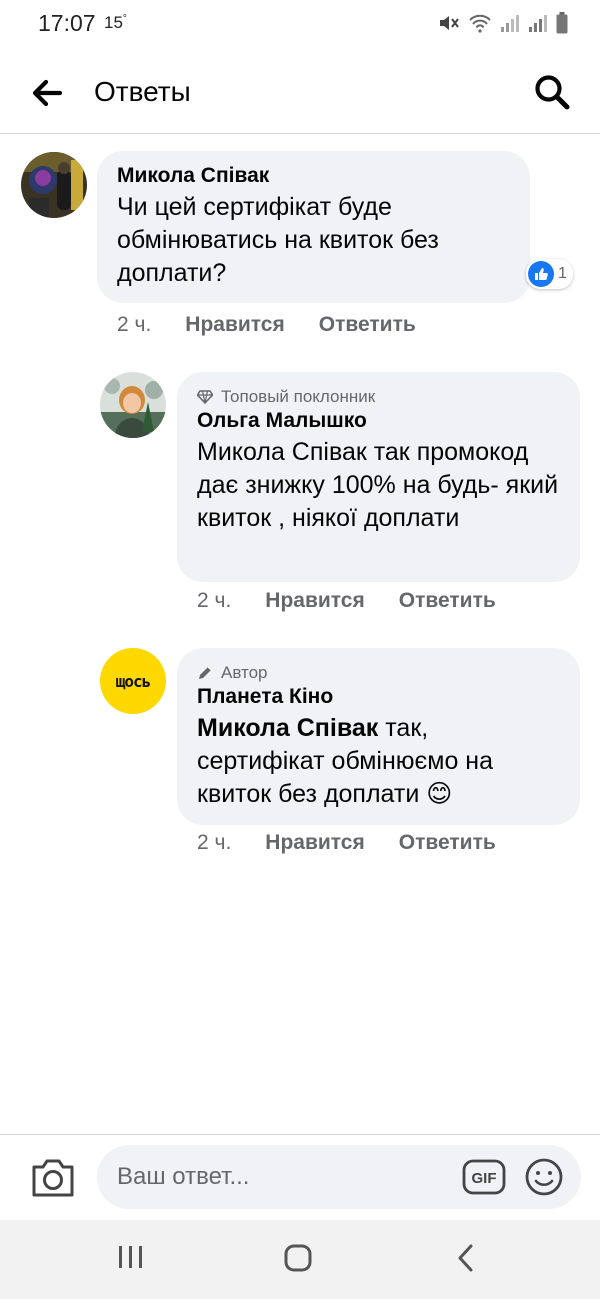 The image size is (600, 1299). What do you see at coordinates (67, 23) in the screenshot?
I see `status-time: 17:07` at bounding box center [67, 23].